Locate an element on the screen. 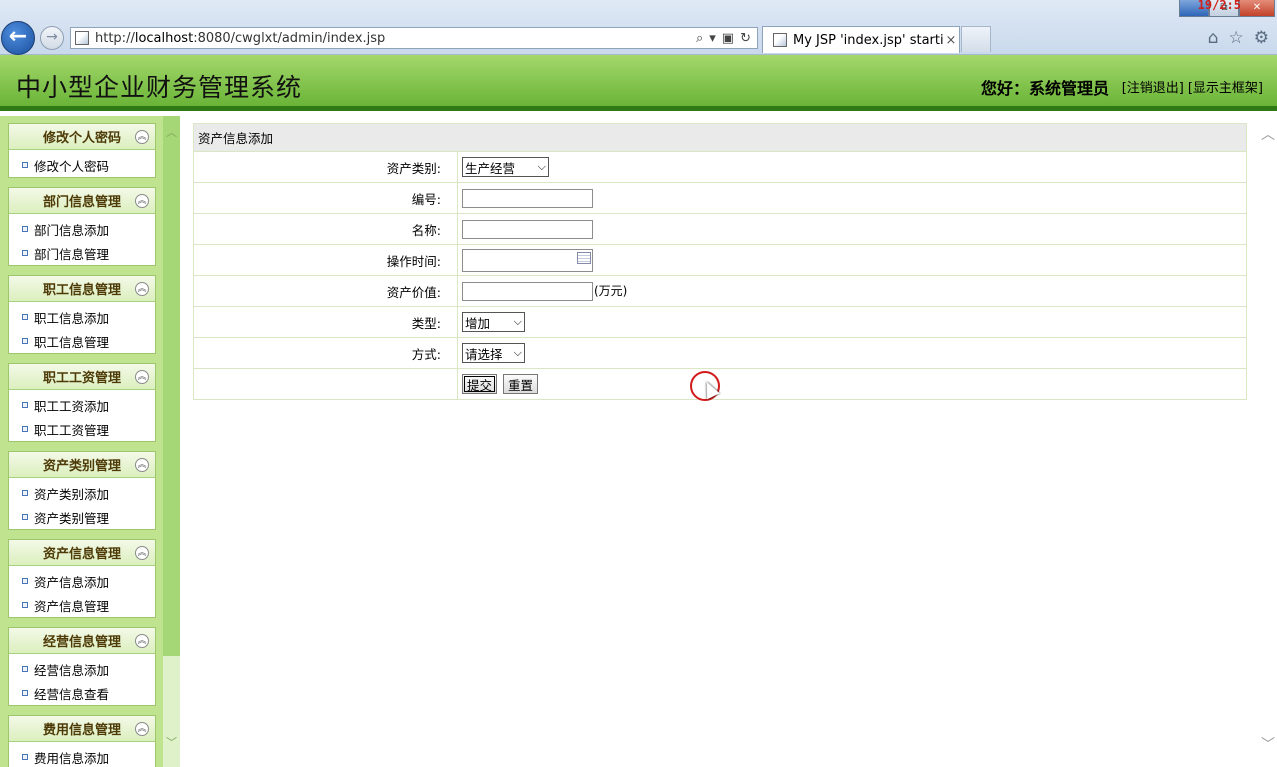 This screenshot has height=767, width=1277. name-input is located at coordinates (527, 229).